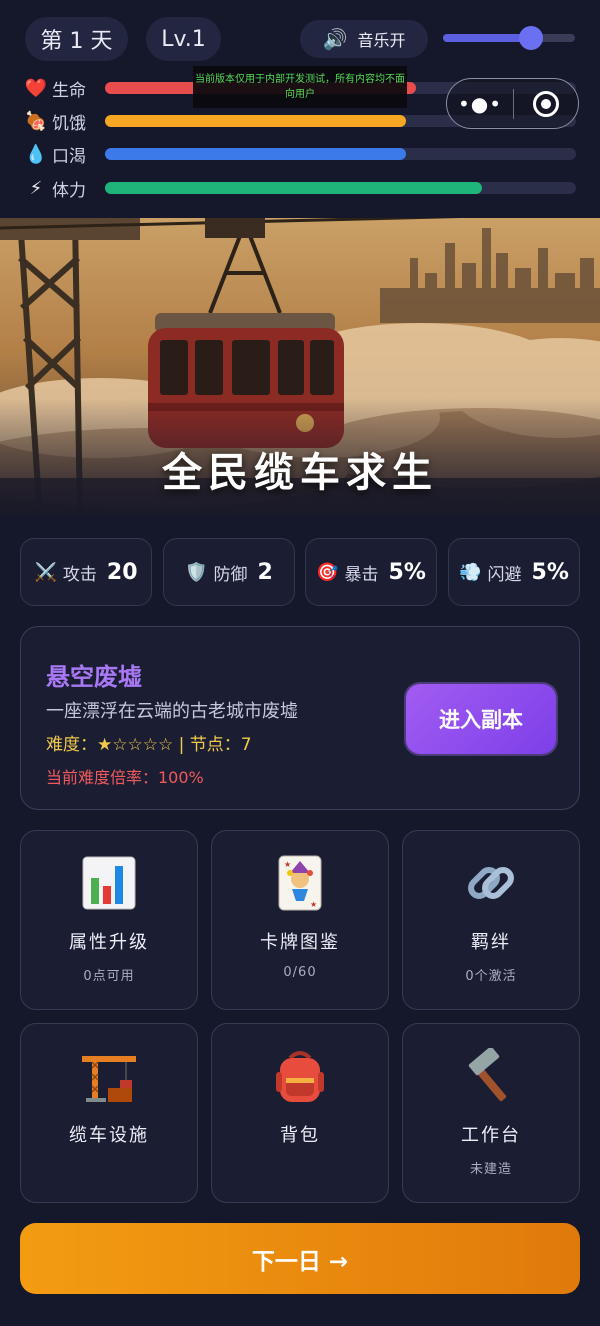  Describe the element at coordinates (183, 39) in the screenshot. I see `level-badge: Lv.1` at that location.